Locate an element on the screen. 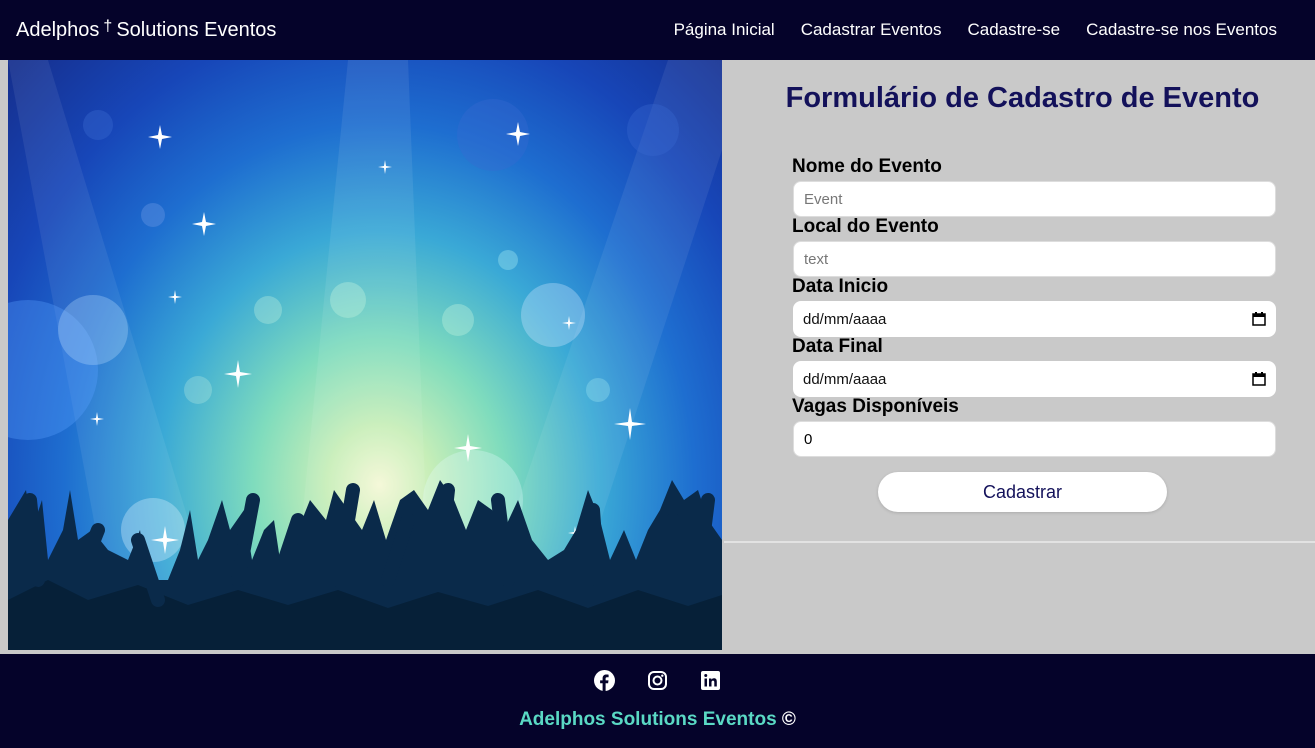 The width and height of the screenshot is (1315, 748). end-date-input: dd/mm/aaaa is located at coordinates (1034, 379).